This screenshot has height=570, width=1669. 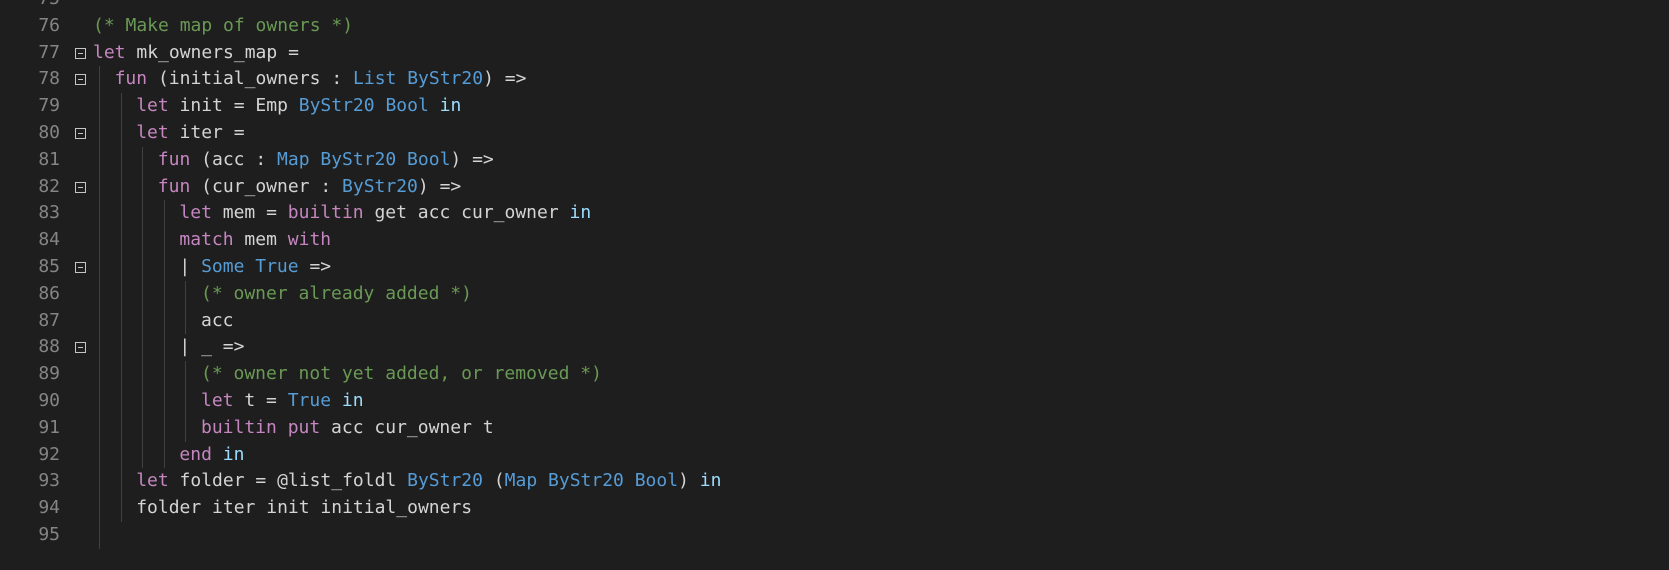 I want to click on code-token: (* owner already added *), so click(x=336, y=293).